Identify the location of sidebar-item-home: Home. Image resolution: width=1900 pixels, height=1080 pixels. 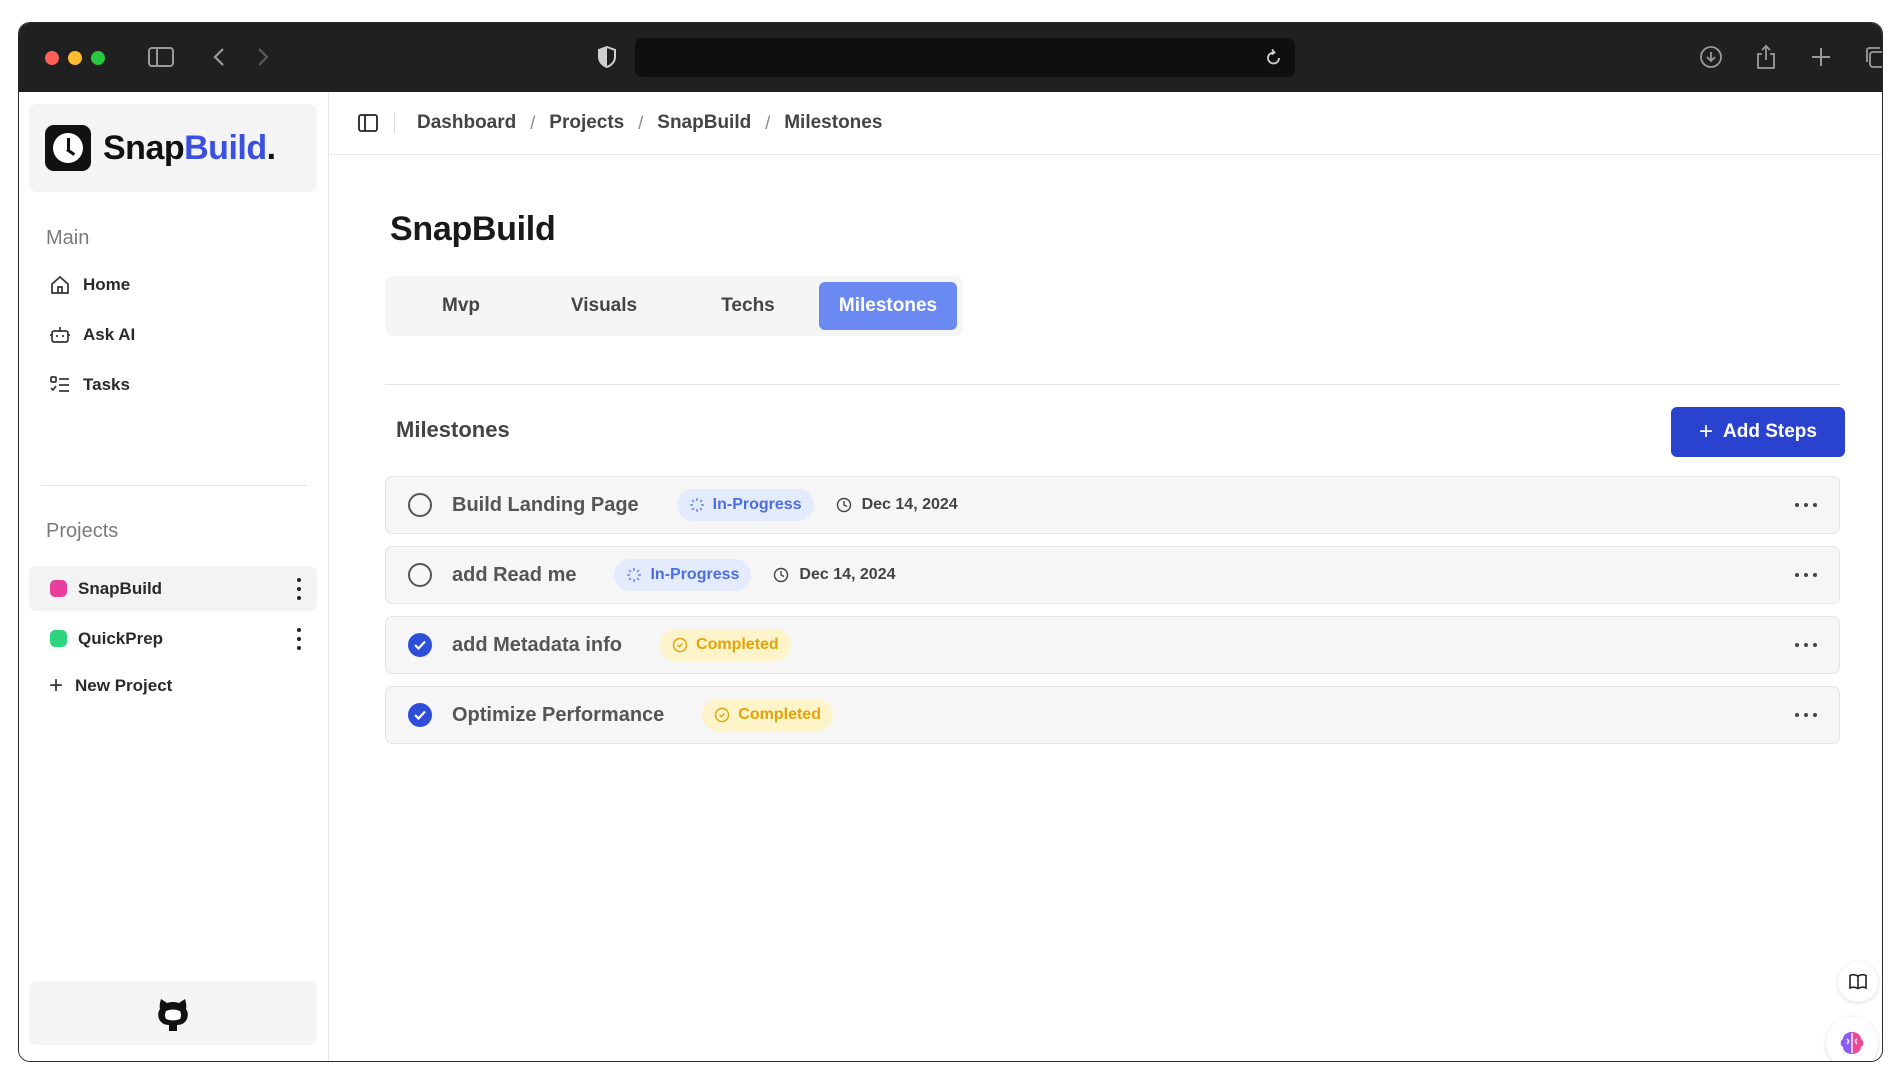
(89, 285).